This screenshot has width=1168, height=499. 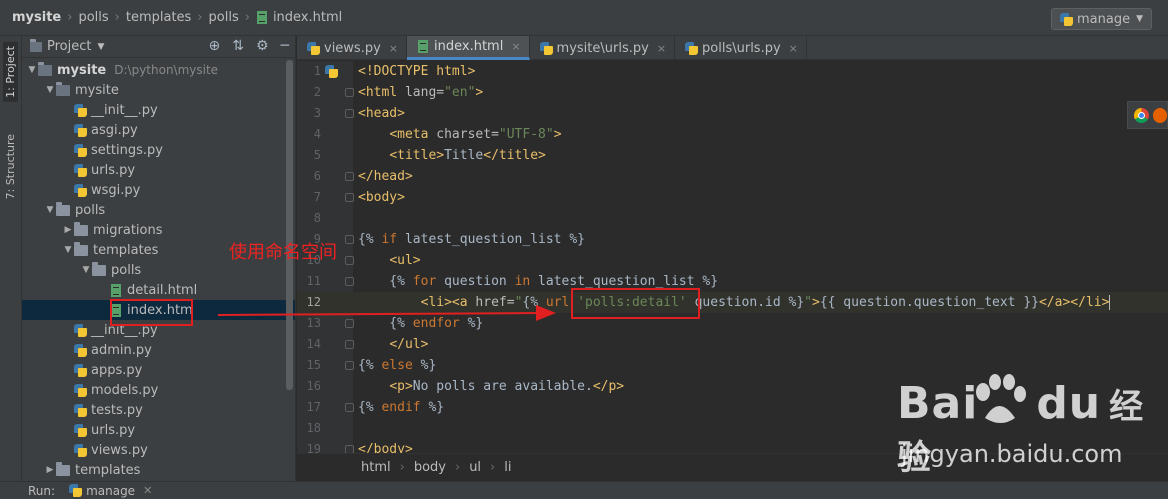 I want to click on code-token: <head>, so click(x=381, y=113).